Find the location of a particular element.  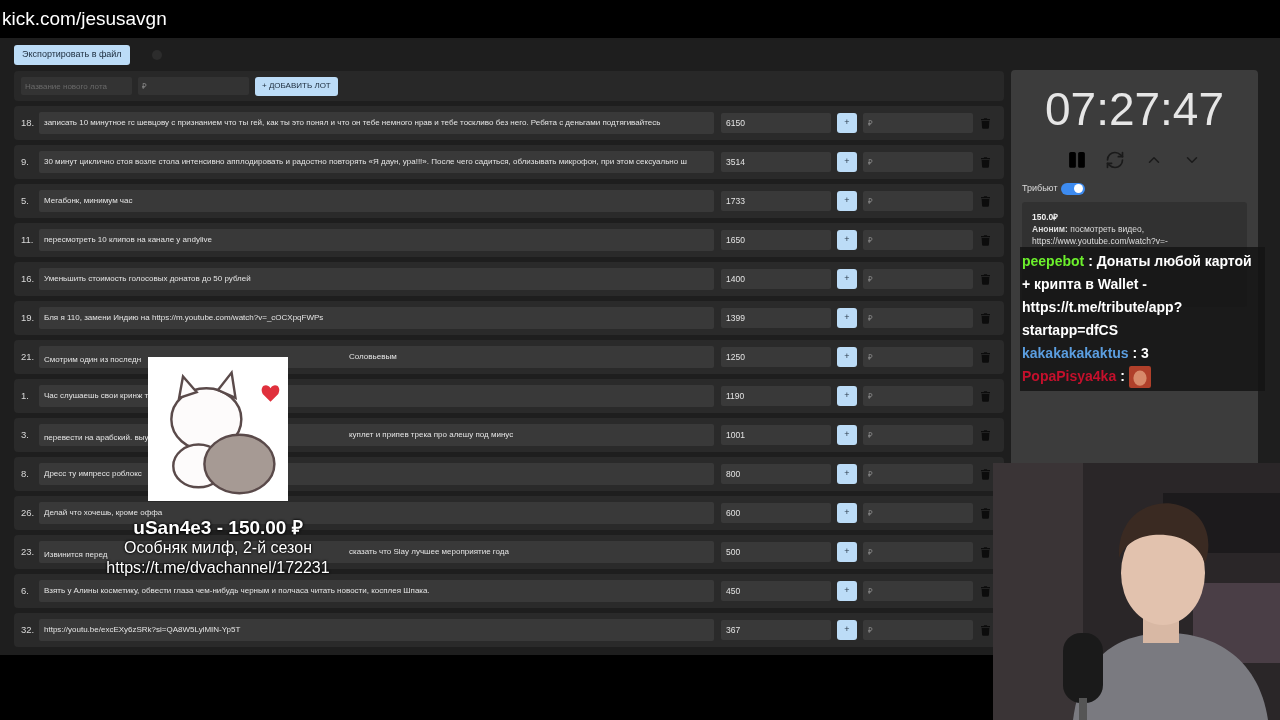

amount-text: 1650 is located at coordinates (735, 240).